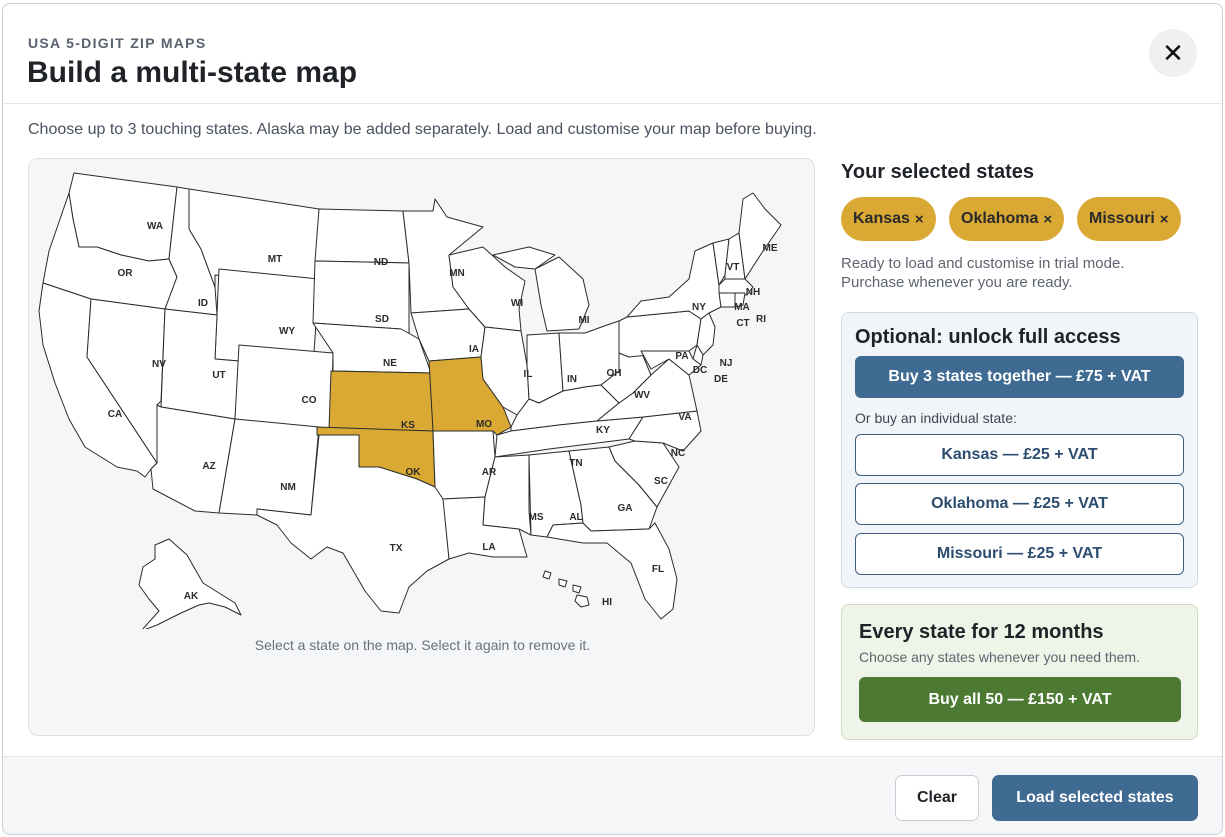 The height and width of the screenshot is (837, 1225). I want to click on state-ar, so click(464, 465).